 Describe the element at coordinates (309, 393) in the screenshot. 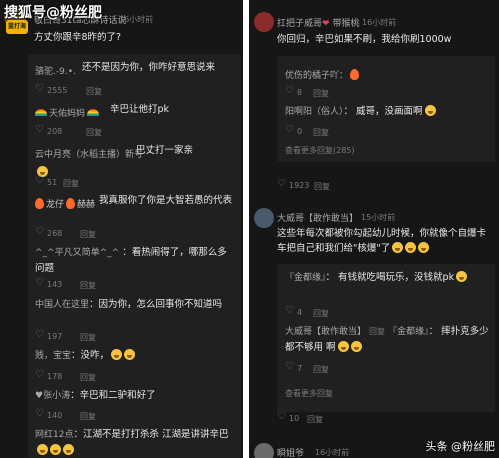

I see `view-more-replies-link: 查看更多回复` at that location.